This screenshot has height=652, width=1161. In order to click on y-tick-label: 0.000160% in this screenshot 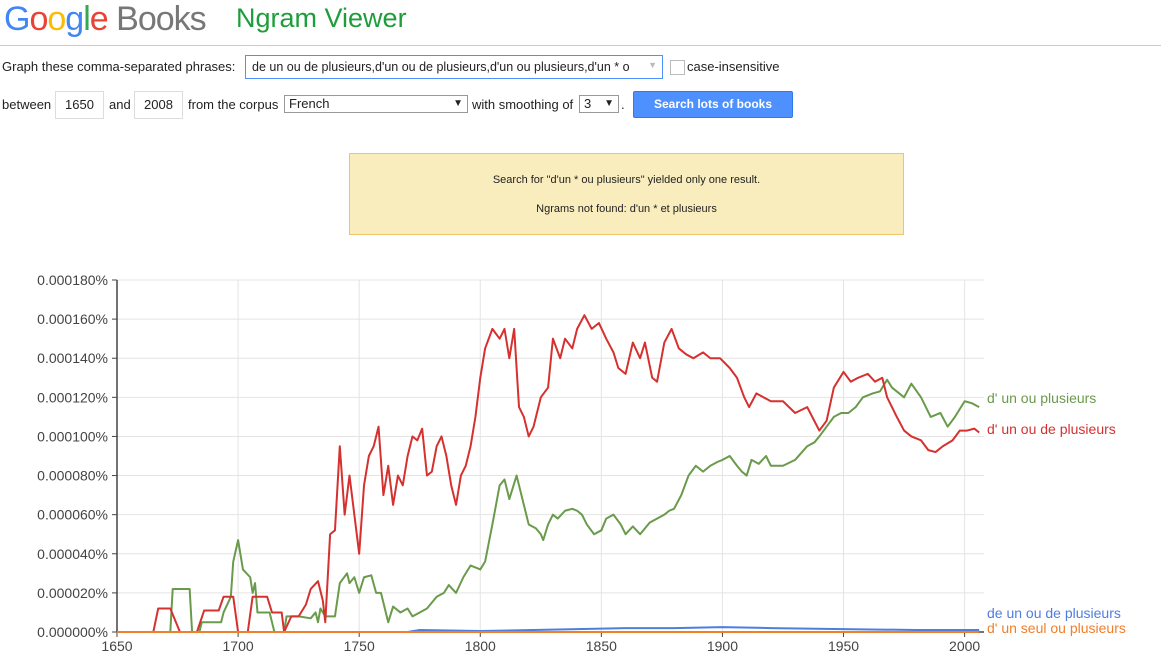, I will do `click(72, 319)`.